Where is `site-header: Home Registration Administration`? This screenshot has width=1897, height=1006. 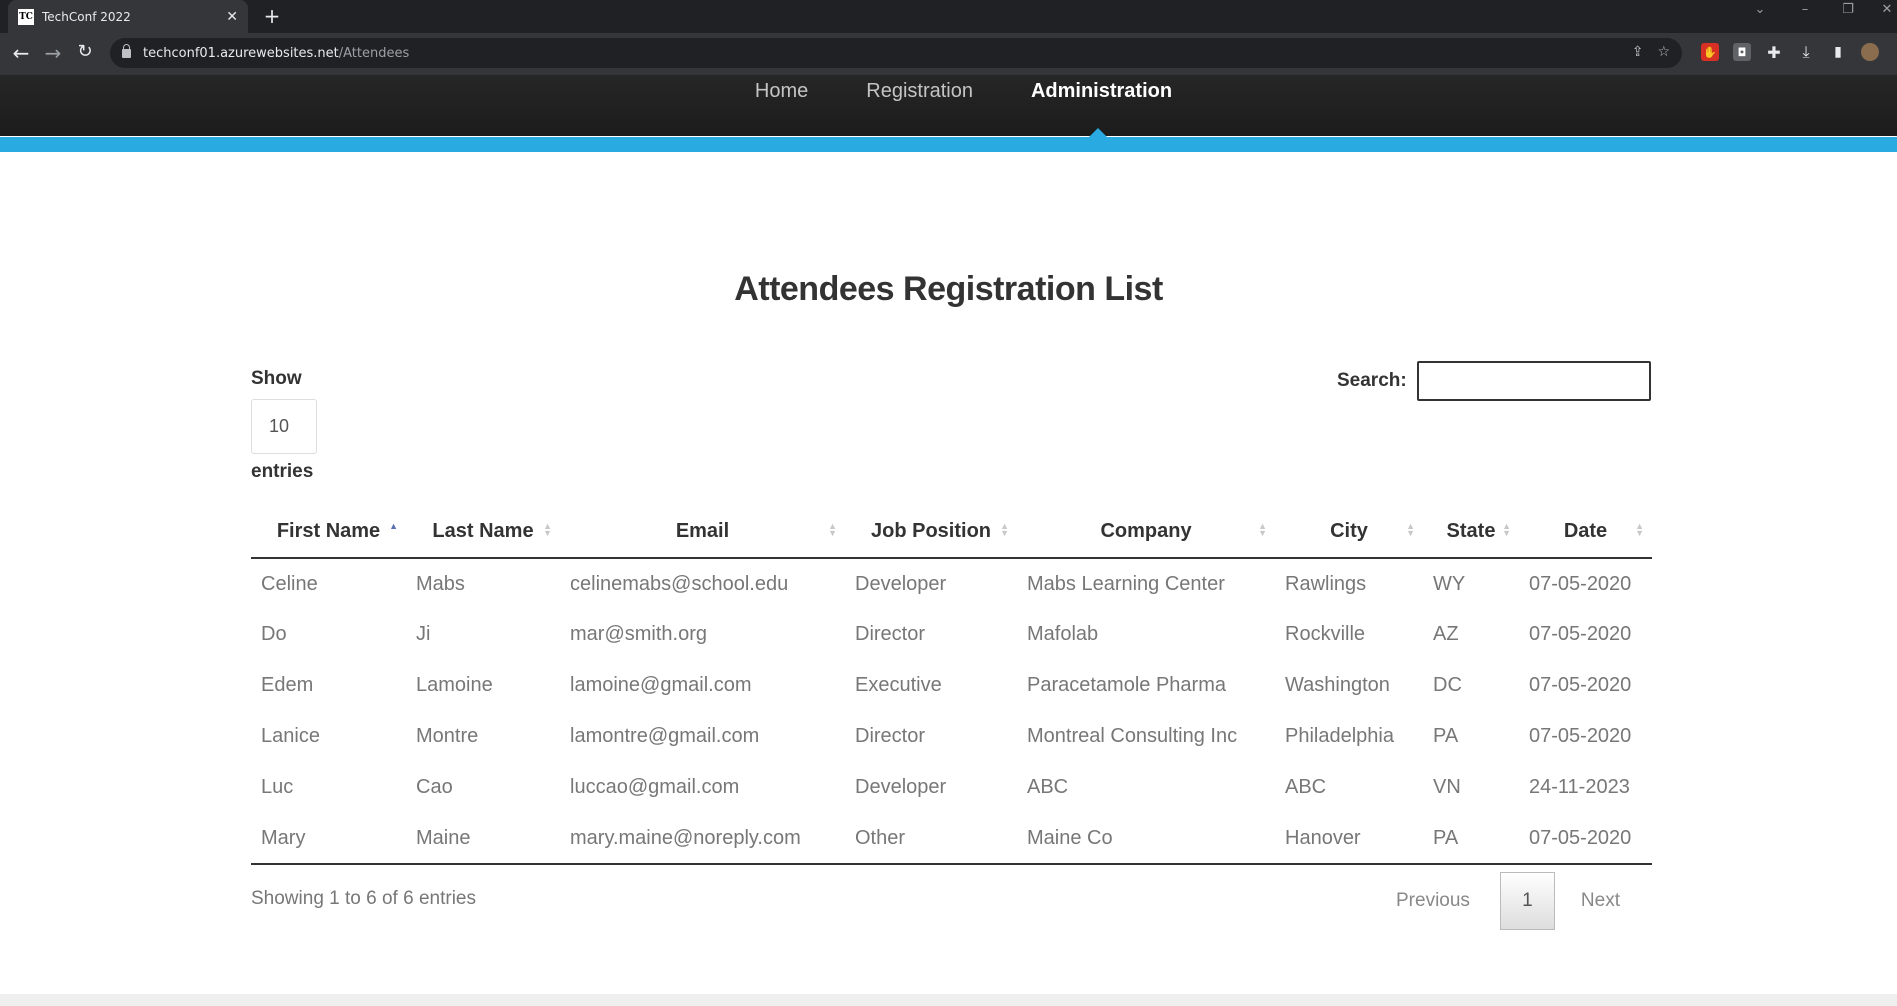 site-header: Home Registration Administration is located at coordinates (948, 105).